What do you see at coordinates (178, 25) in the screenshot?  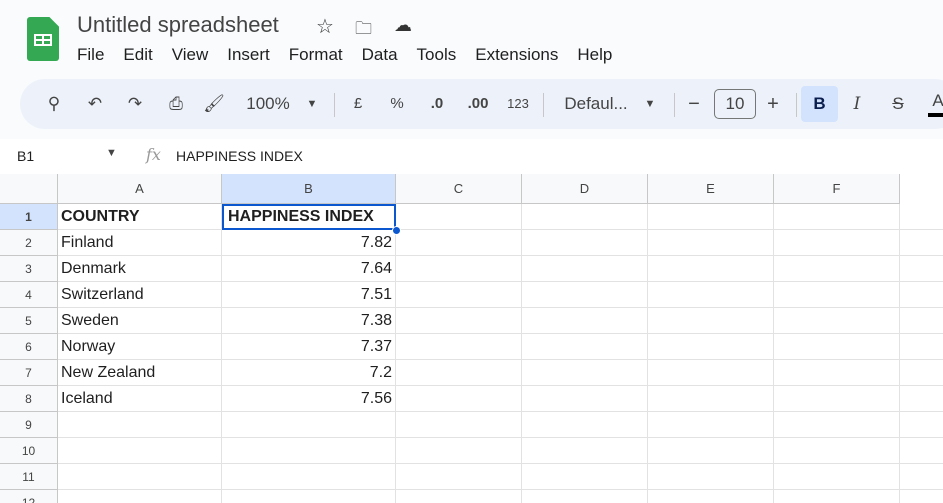 I see `document-title: Untitled spreadsheet` at bounding box center [178, 25].